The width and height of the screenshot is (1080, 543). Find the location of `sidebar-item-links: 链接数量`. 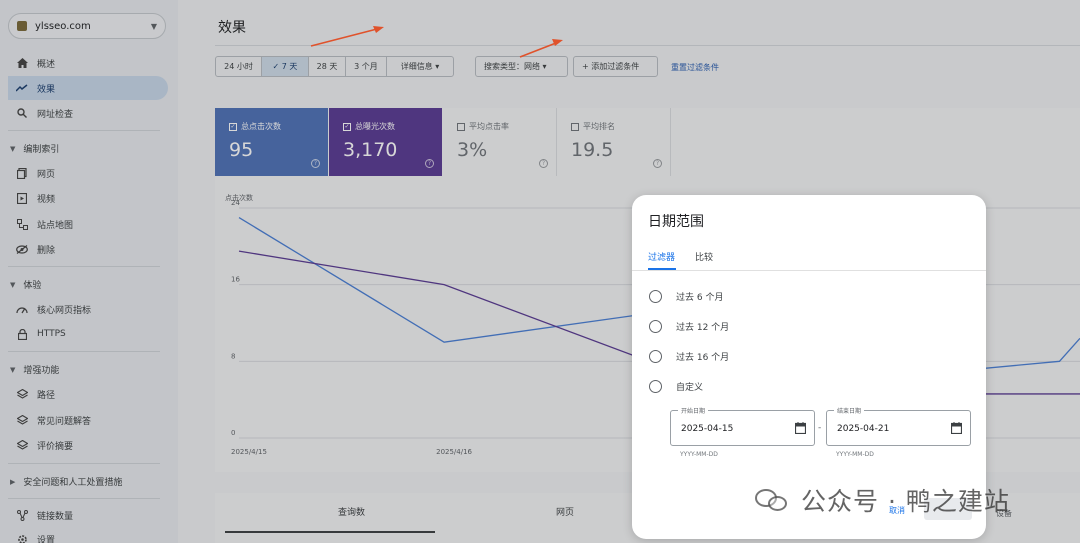

sidebar-item-links: 链接数量 is located at coordinates (88, 515).